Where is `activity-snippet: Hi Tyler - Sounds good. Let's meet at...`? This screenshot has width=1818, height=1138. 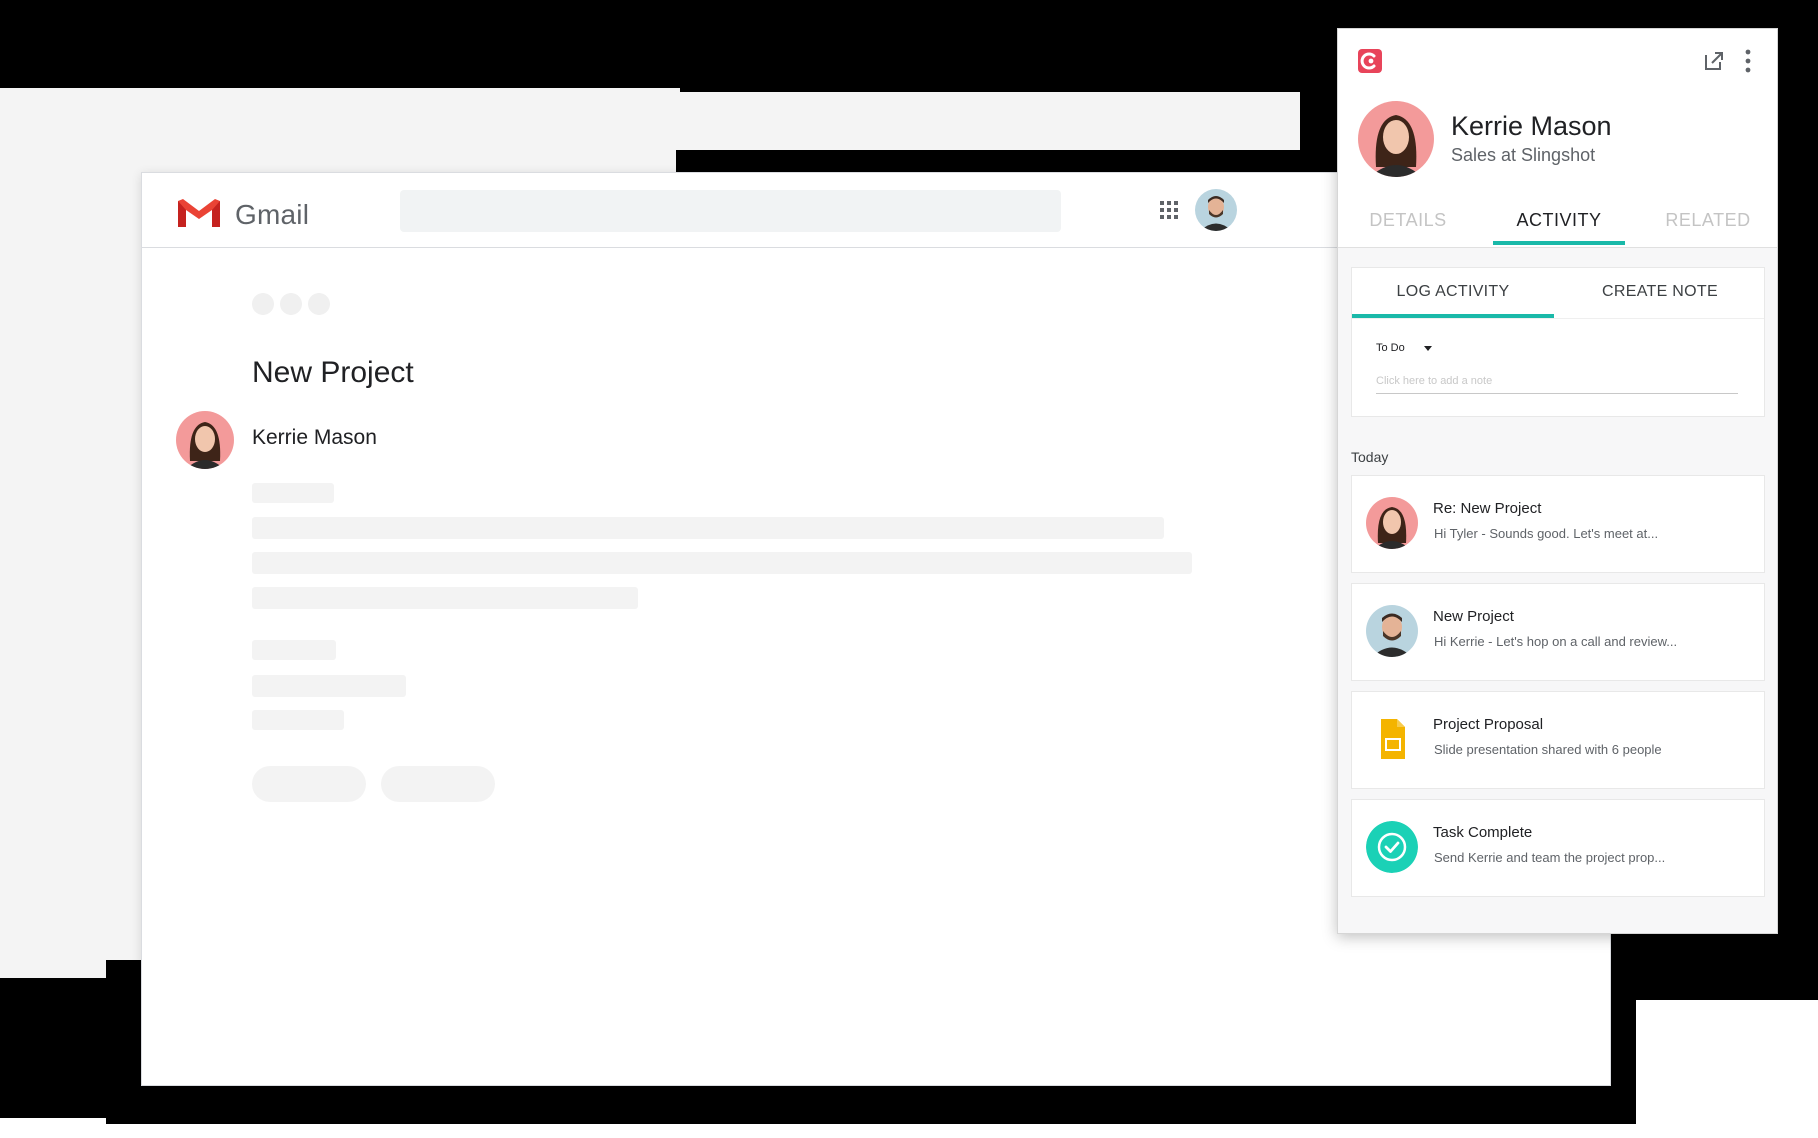 activity-snippet: Hi Tyler - Sounds good. Let's meet at... is located at coordinates (1546, 533).